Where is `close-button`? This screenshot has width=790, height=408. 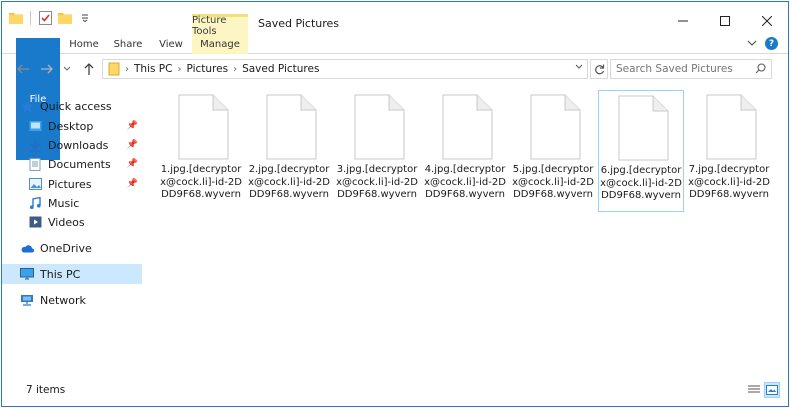
close-button is located at coordinates (767, 21).